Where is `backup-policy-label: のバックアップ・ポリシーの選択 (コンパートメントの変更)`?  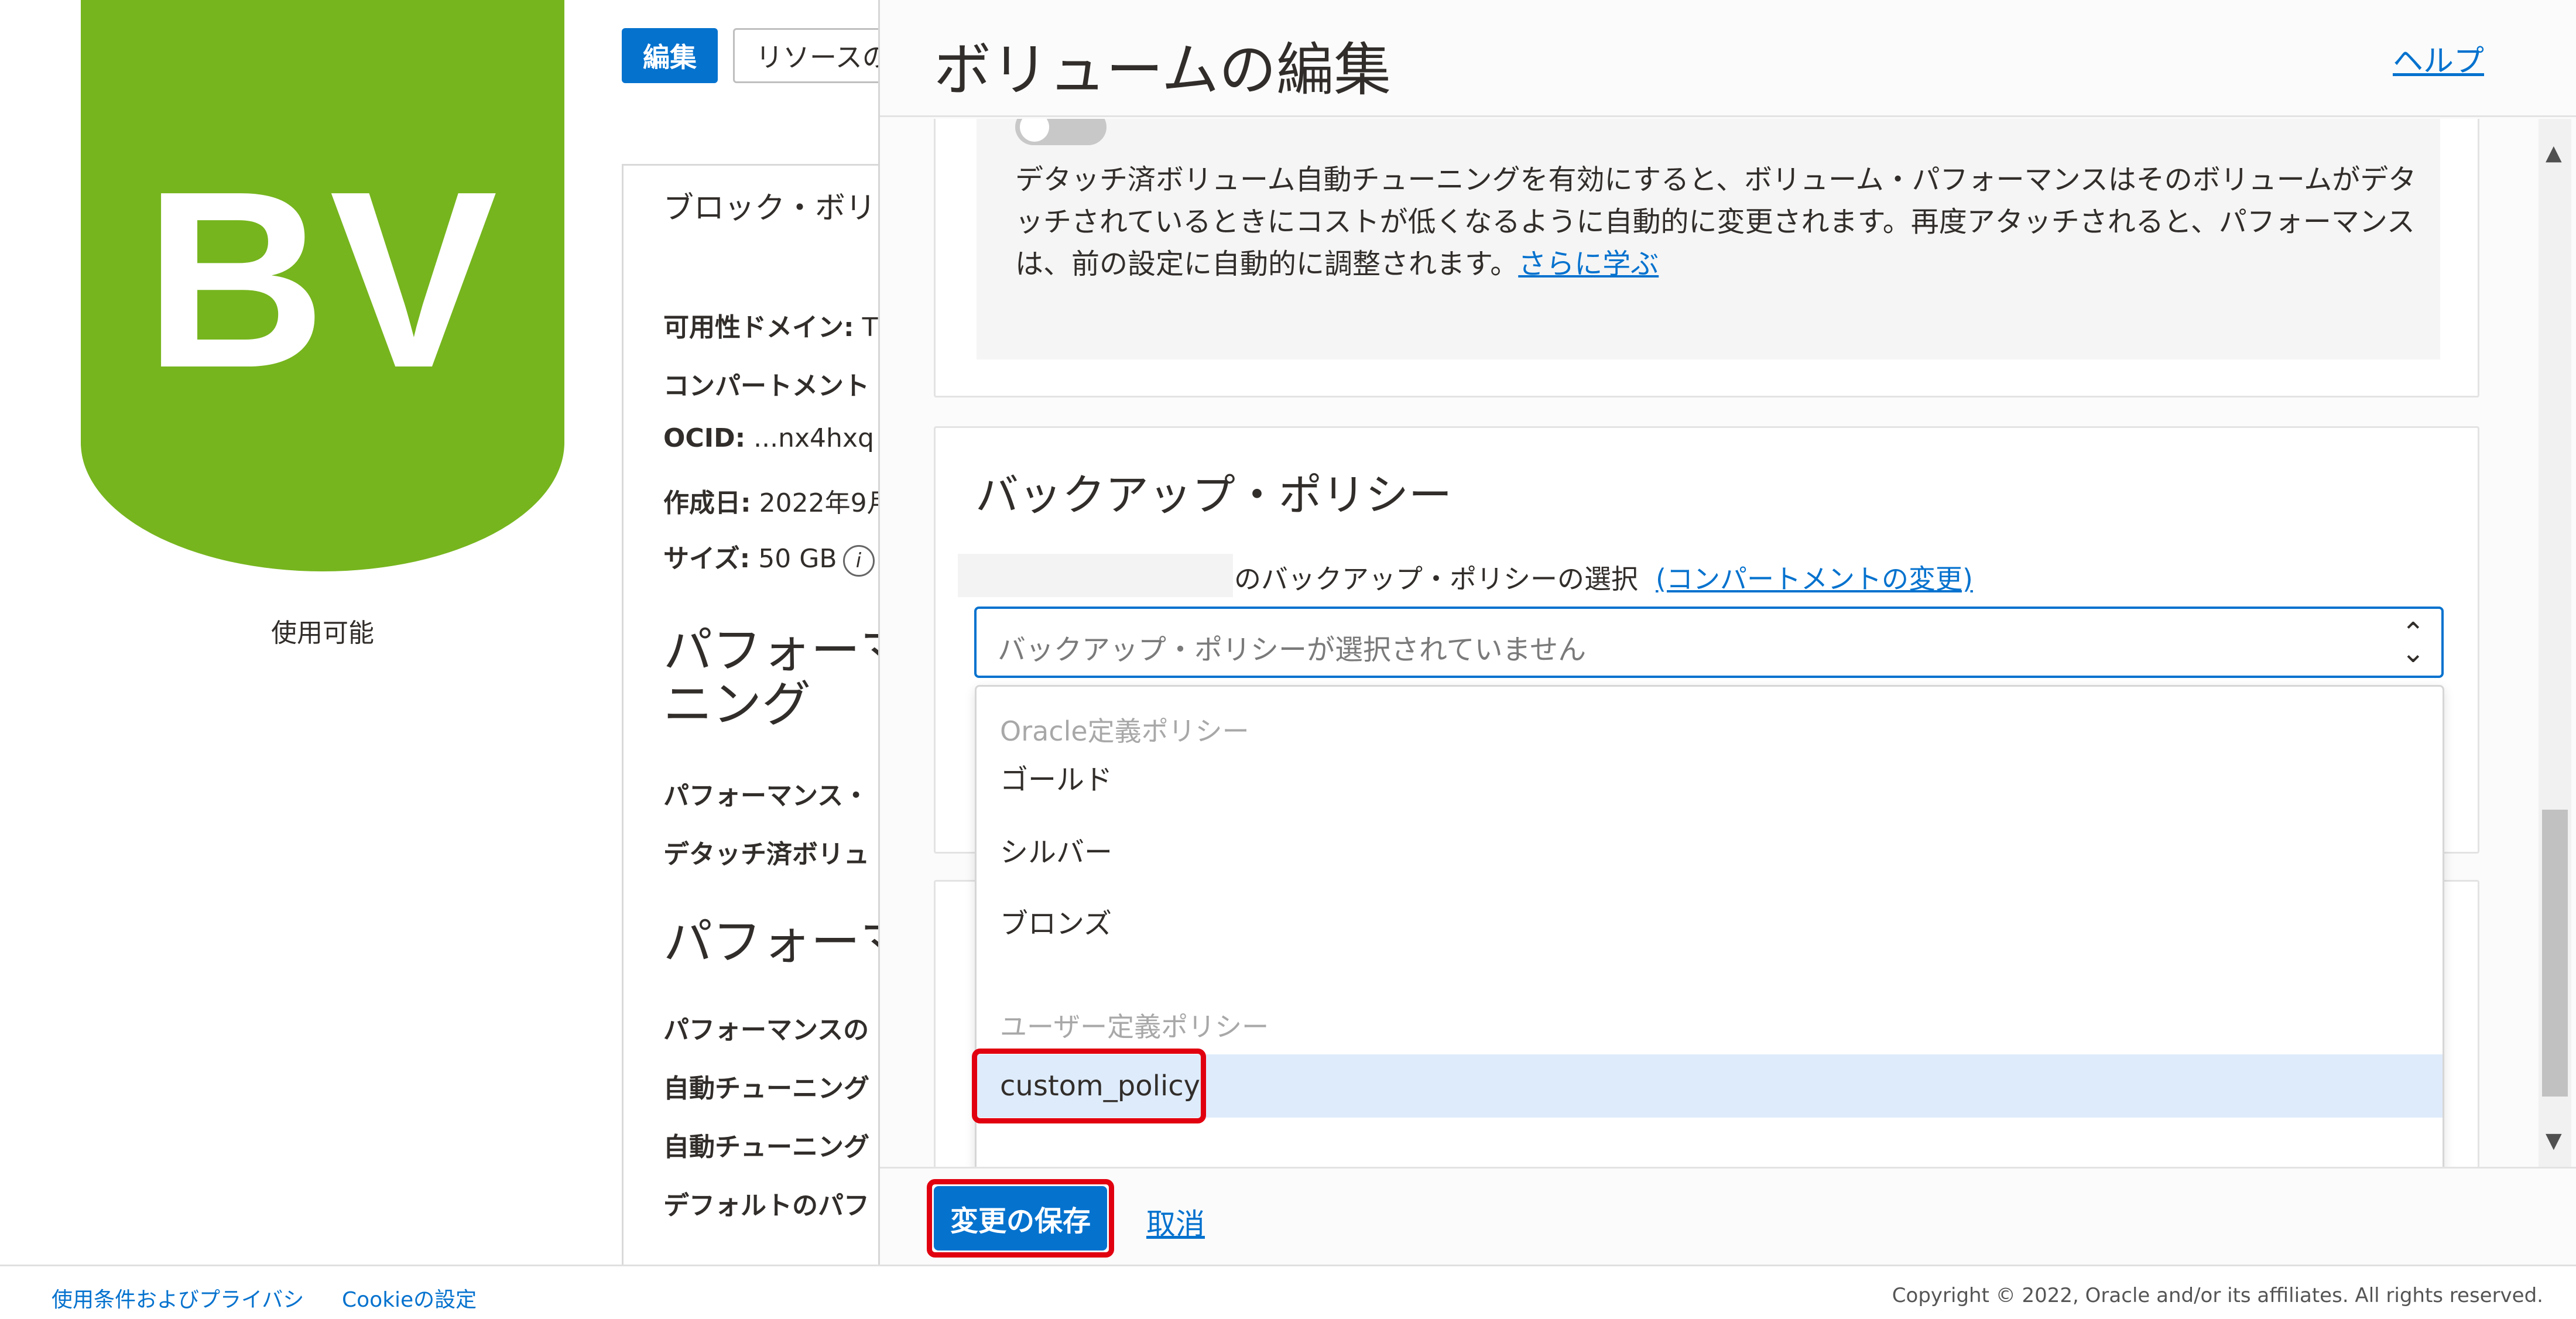
backup-policy-label: のバックアップ・ポリシーの選択 (コンパートメントの変更) is located at coordinates (1603, 577).